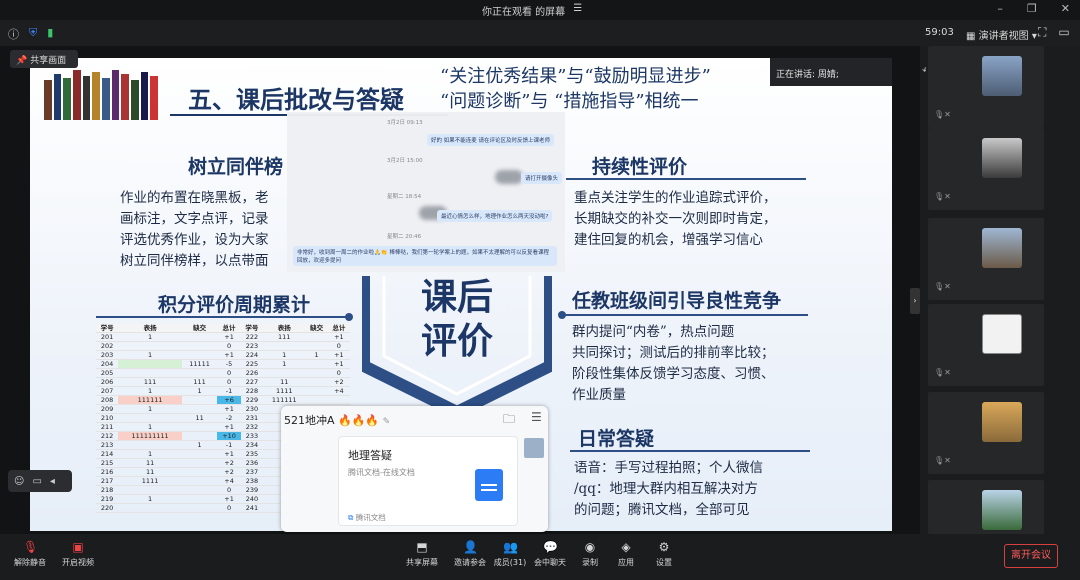 The image size is (1080, 580). Describe the element at coordinates (150, 436) in the screenshot. I see `table-cell: 111111111` at that location.